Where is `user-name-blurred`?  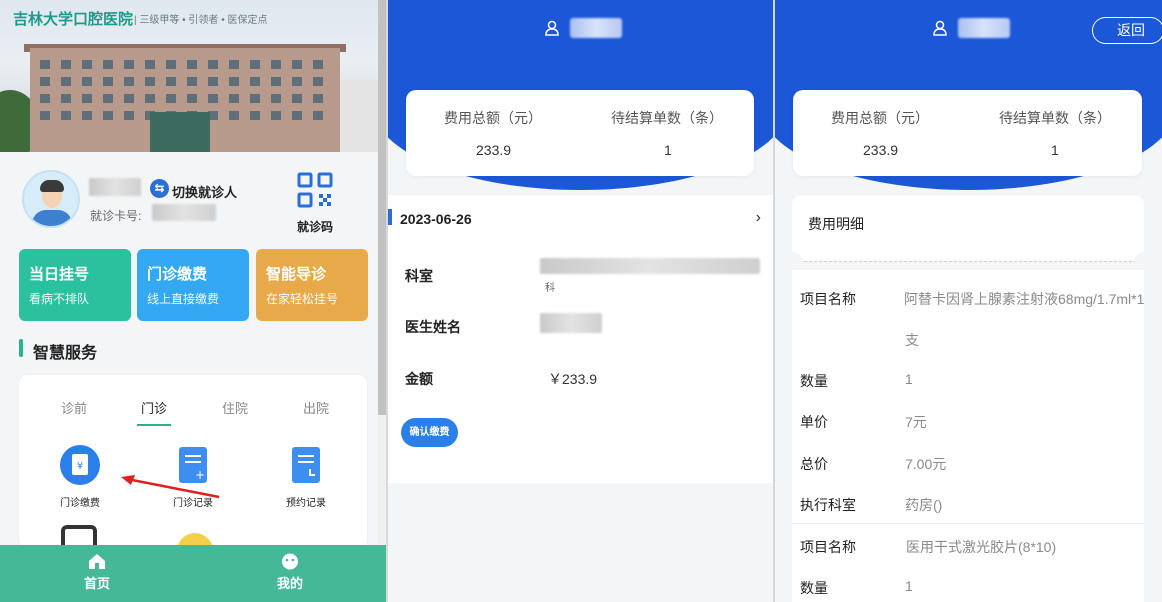
user-name-blurred is located at coordinates (984, 28).